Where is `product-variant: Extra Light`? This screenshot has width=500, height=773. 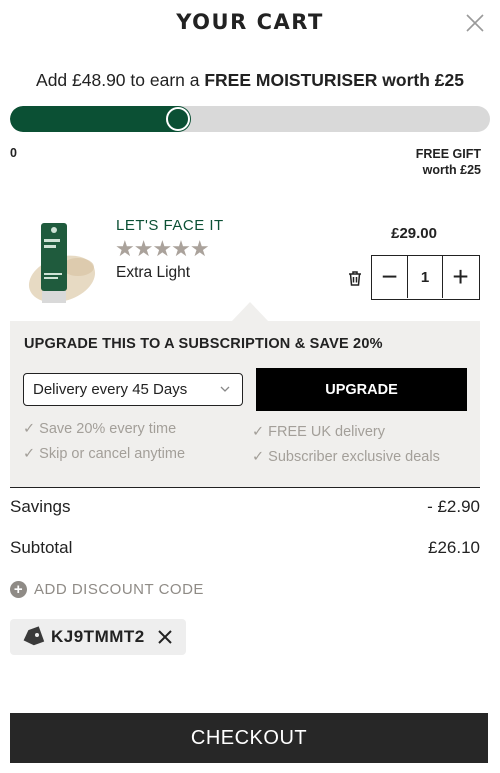
product-variant: Extra Light is located at coordinates (153, 272).